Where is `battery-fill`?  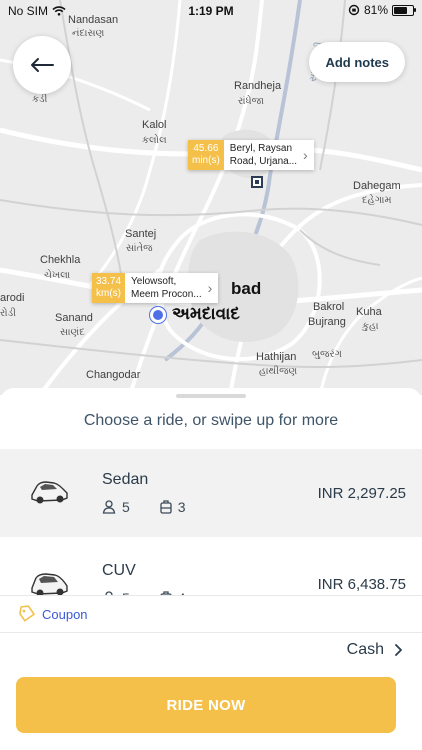
battery-fill is located at coordinates (400, 10).